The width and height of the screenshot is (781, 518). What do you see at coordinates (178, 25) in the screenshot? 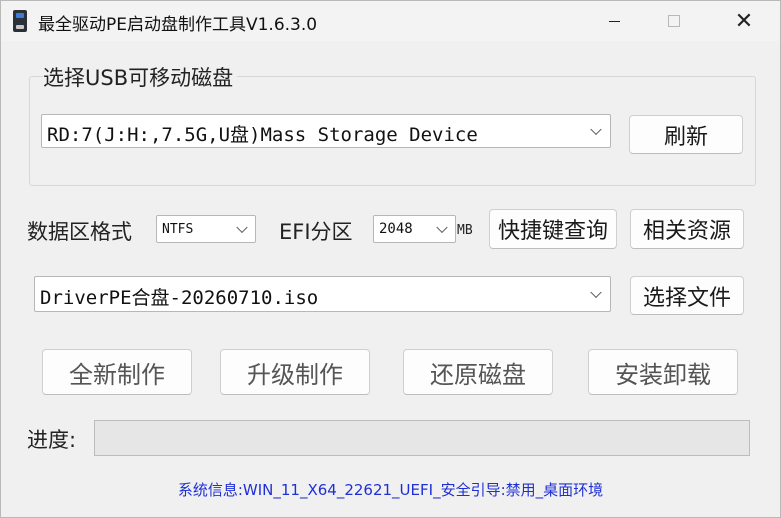
I see `window-title: 最全驱动PE启动盘制作工具V1.6.3.0` at bounding box center [178, 25].